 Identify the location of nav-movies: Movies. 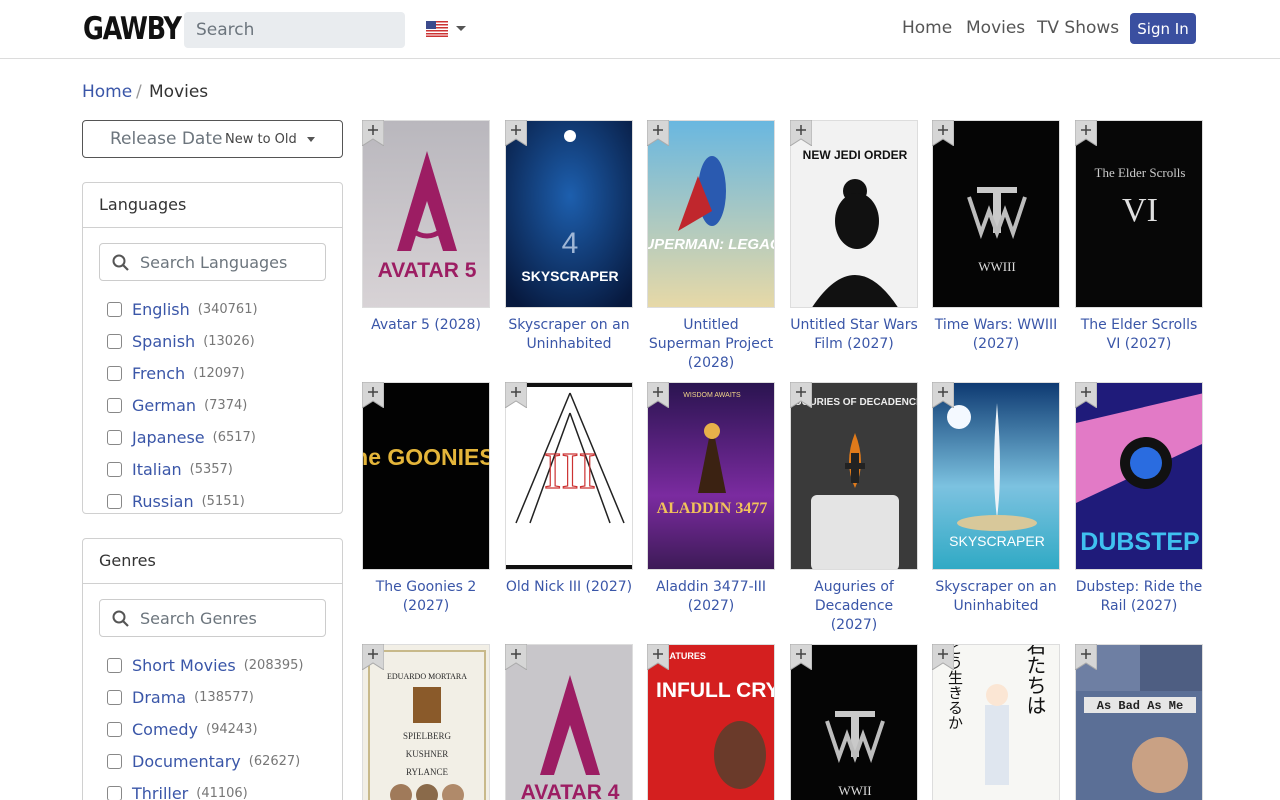
(995, 28).